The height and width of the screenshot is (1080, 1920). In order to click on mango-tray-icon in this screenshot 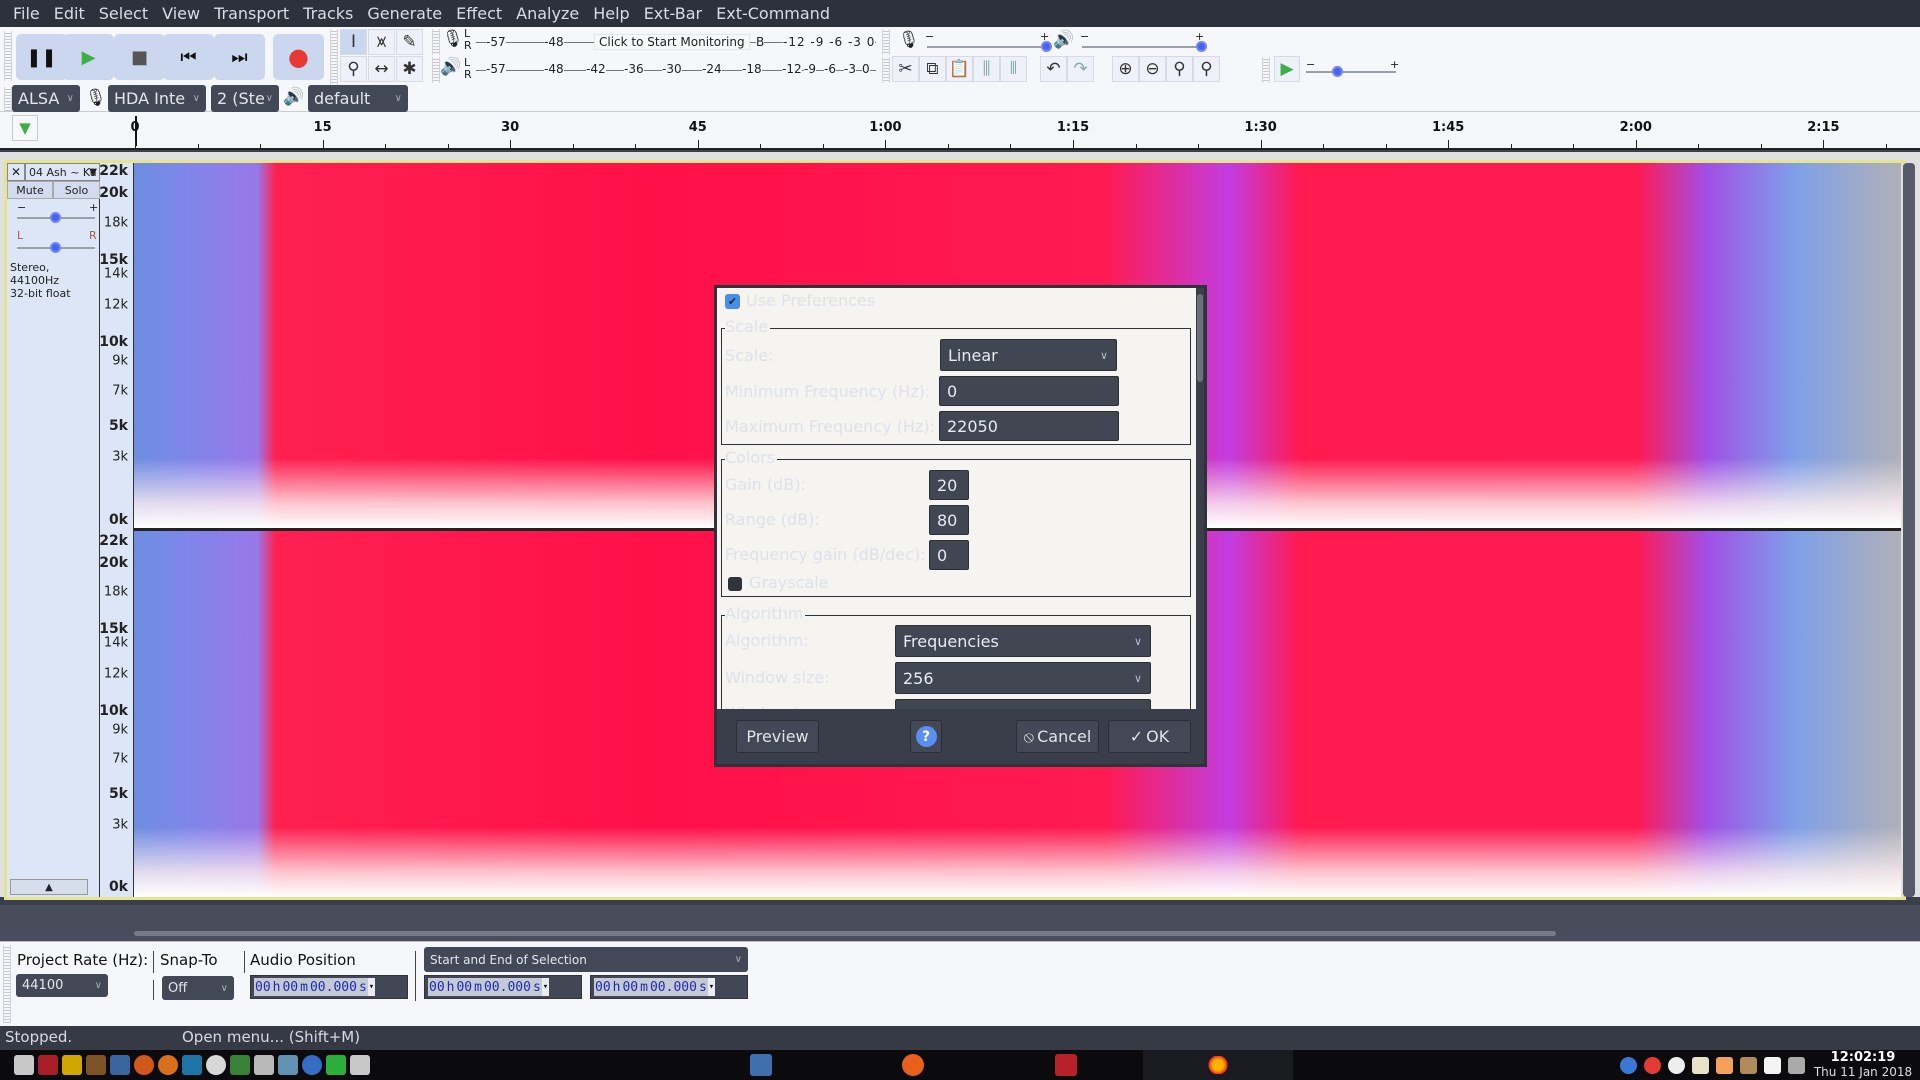, I will do `click(1724, 1065)`.